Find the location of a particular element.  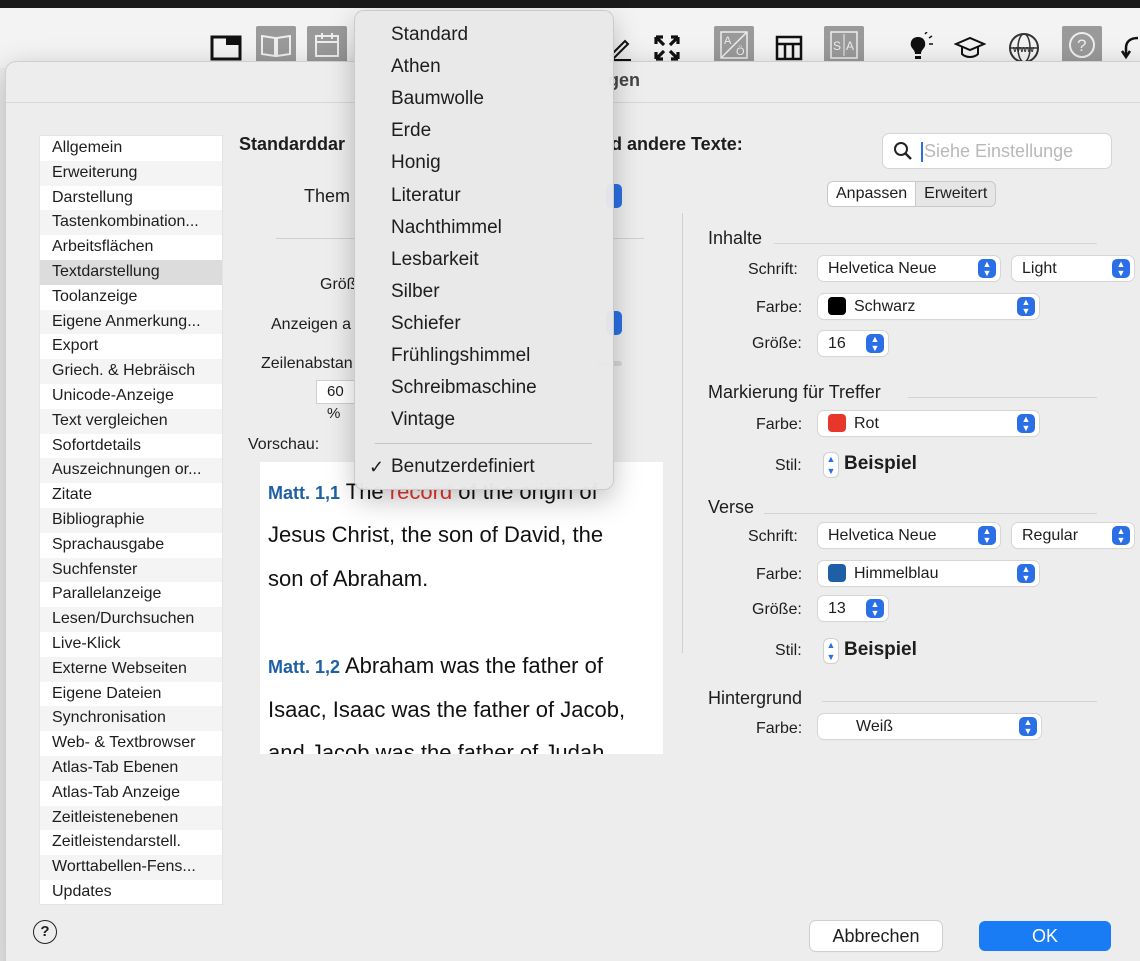

show-label: Anzeigen a is located at coordinates (311, 324).